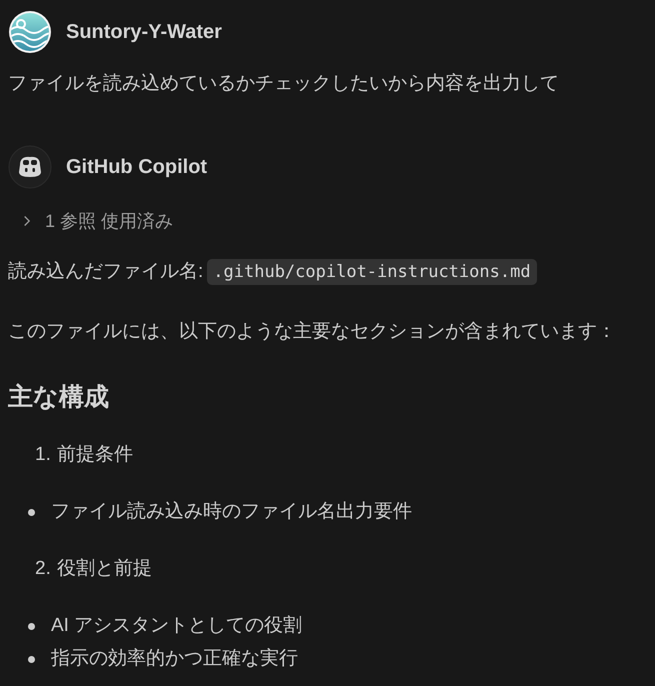 Image resolution: width=655 pixels, height=686 pixels. Describe the element at coordinates (30, 167) in the screenshot. I see `copilot-icon` at that location.